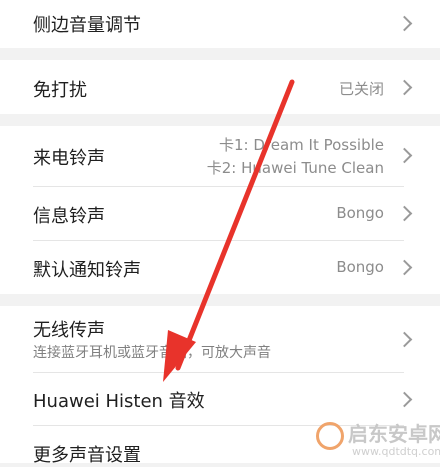  What do you see at coordinates (394, 434) in the screenshot?
I see `watermark-name: 启东安卓网` at bounding box center [394, 434].